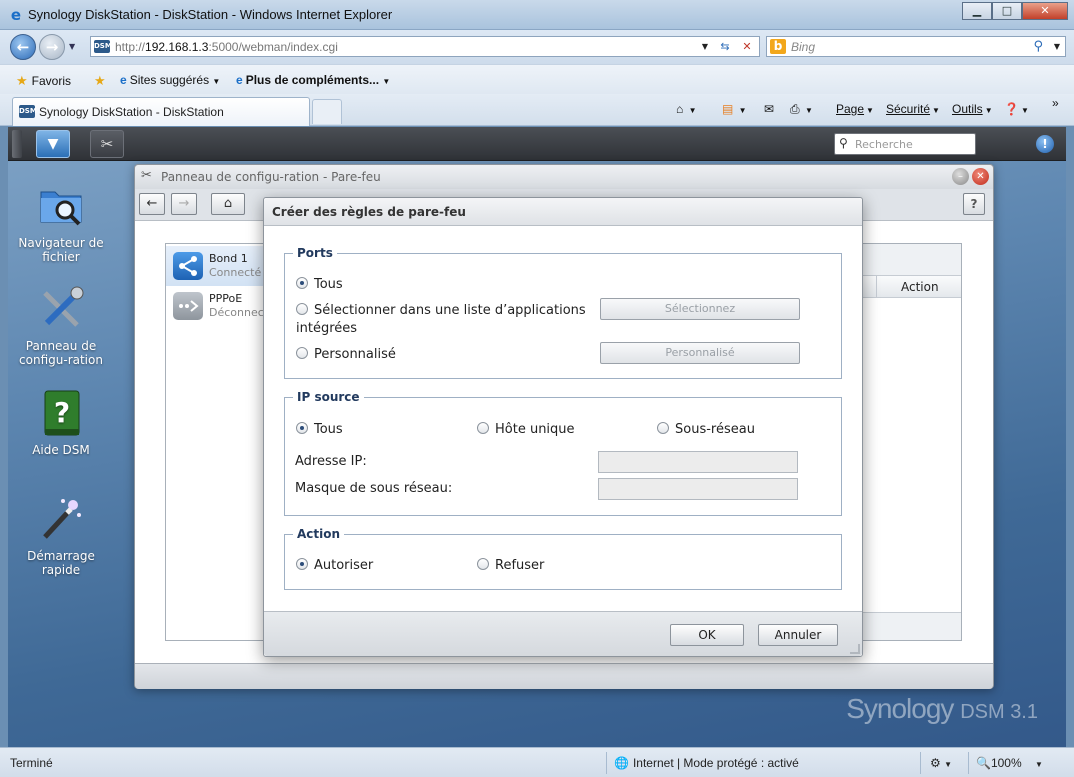  I want to click on back-button: ←, so click(23, 47).